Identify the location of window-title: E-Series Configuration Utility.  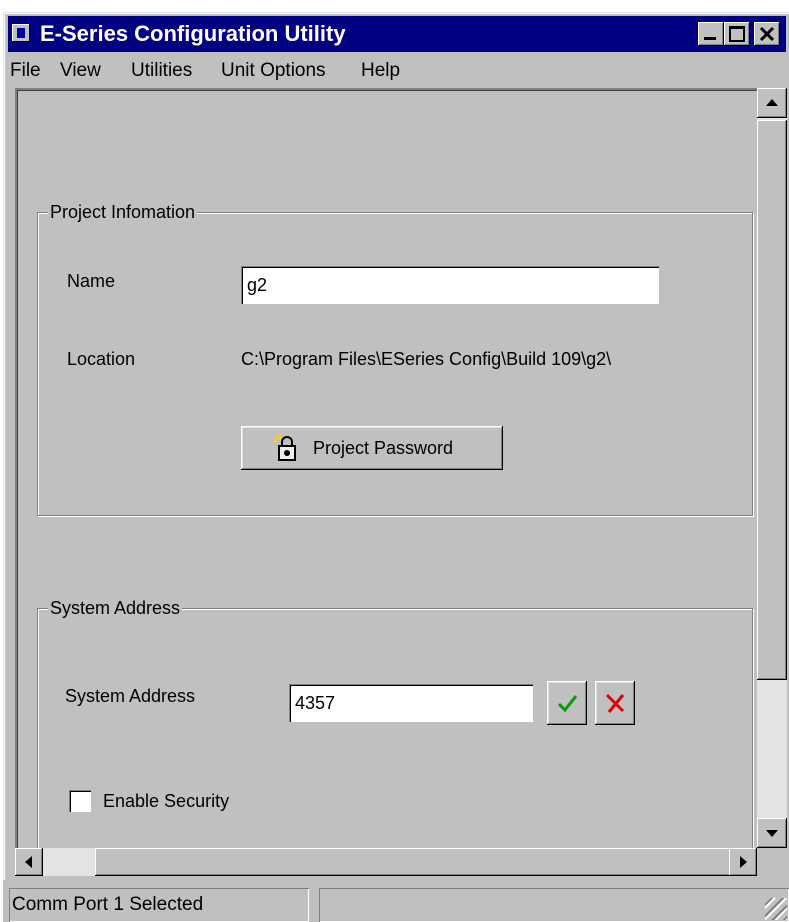
(193, 33).